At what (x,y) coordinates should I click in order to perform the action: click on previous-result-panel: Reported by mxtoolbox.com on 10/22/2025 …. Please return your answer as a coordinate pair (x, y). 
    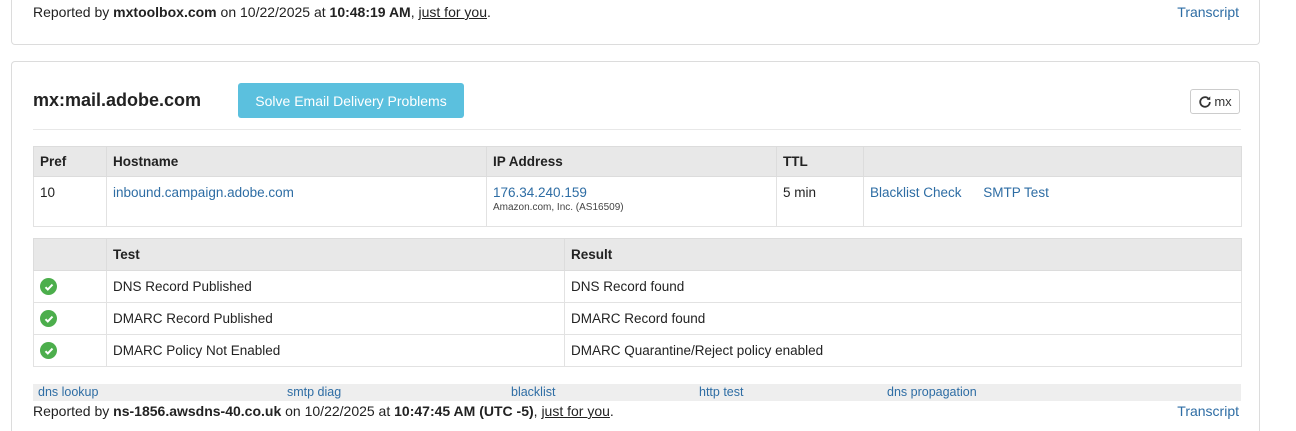
    Looking at the image, I should click on (635, 22).